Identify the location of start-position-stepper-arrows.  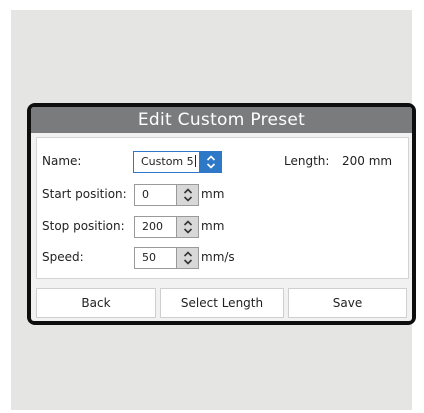
(188, 195).